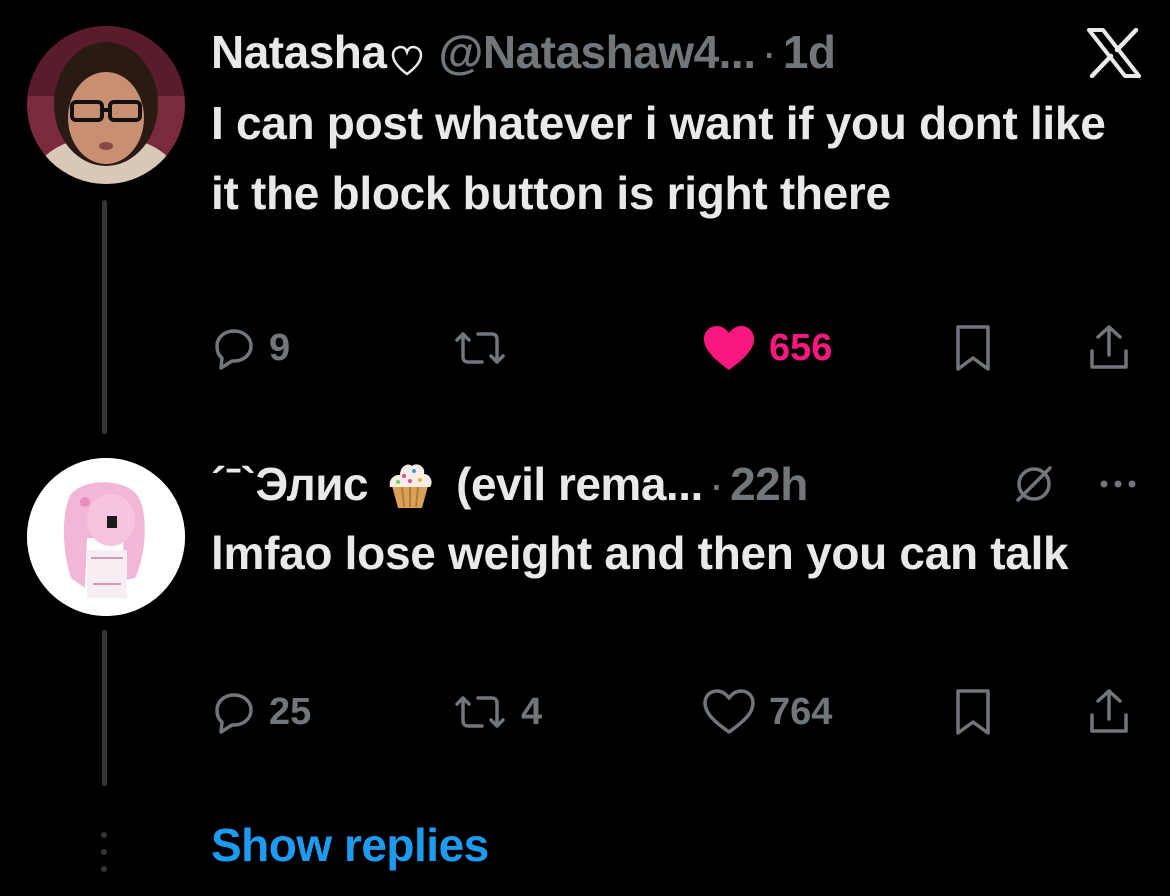 This screenshot has width=1170, height=896. What do you see at coordinates (766, 712) in the screenshot?
I see `like-button: 764` at bounding box center [766, 712].